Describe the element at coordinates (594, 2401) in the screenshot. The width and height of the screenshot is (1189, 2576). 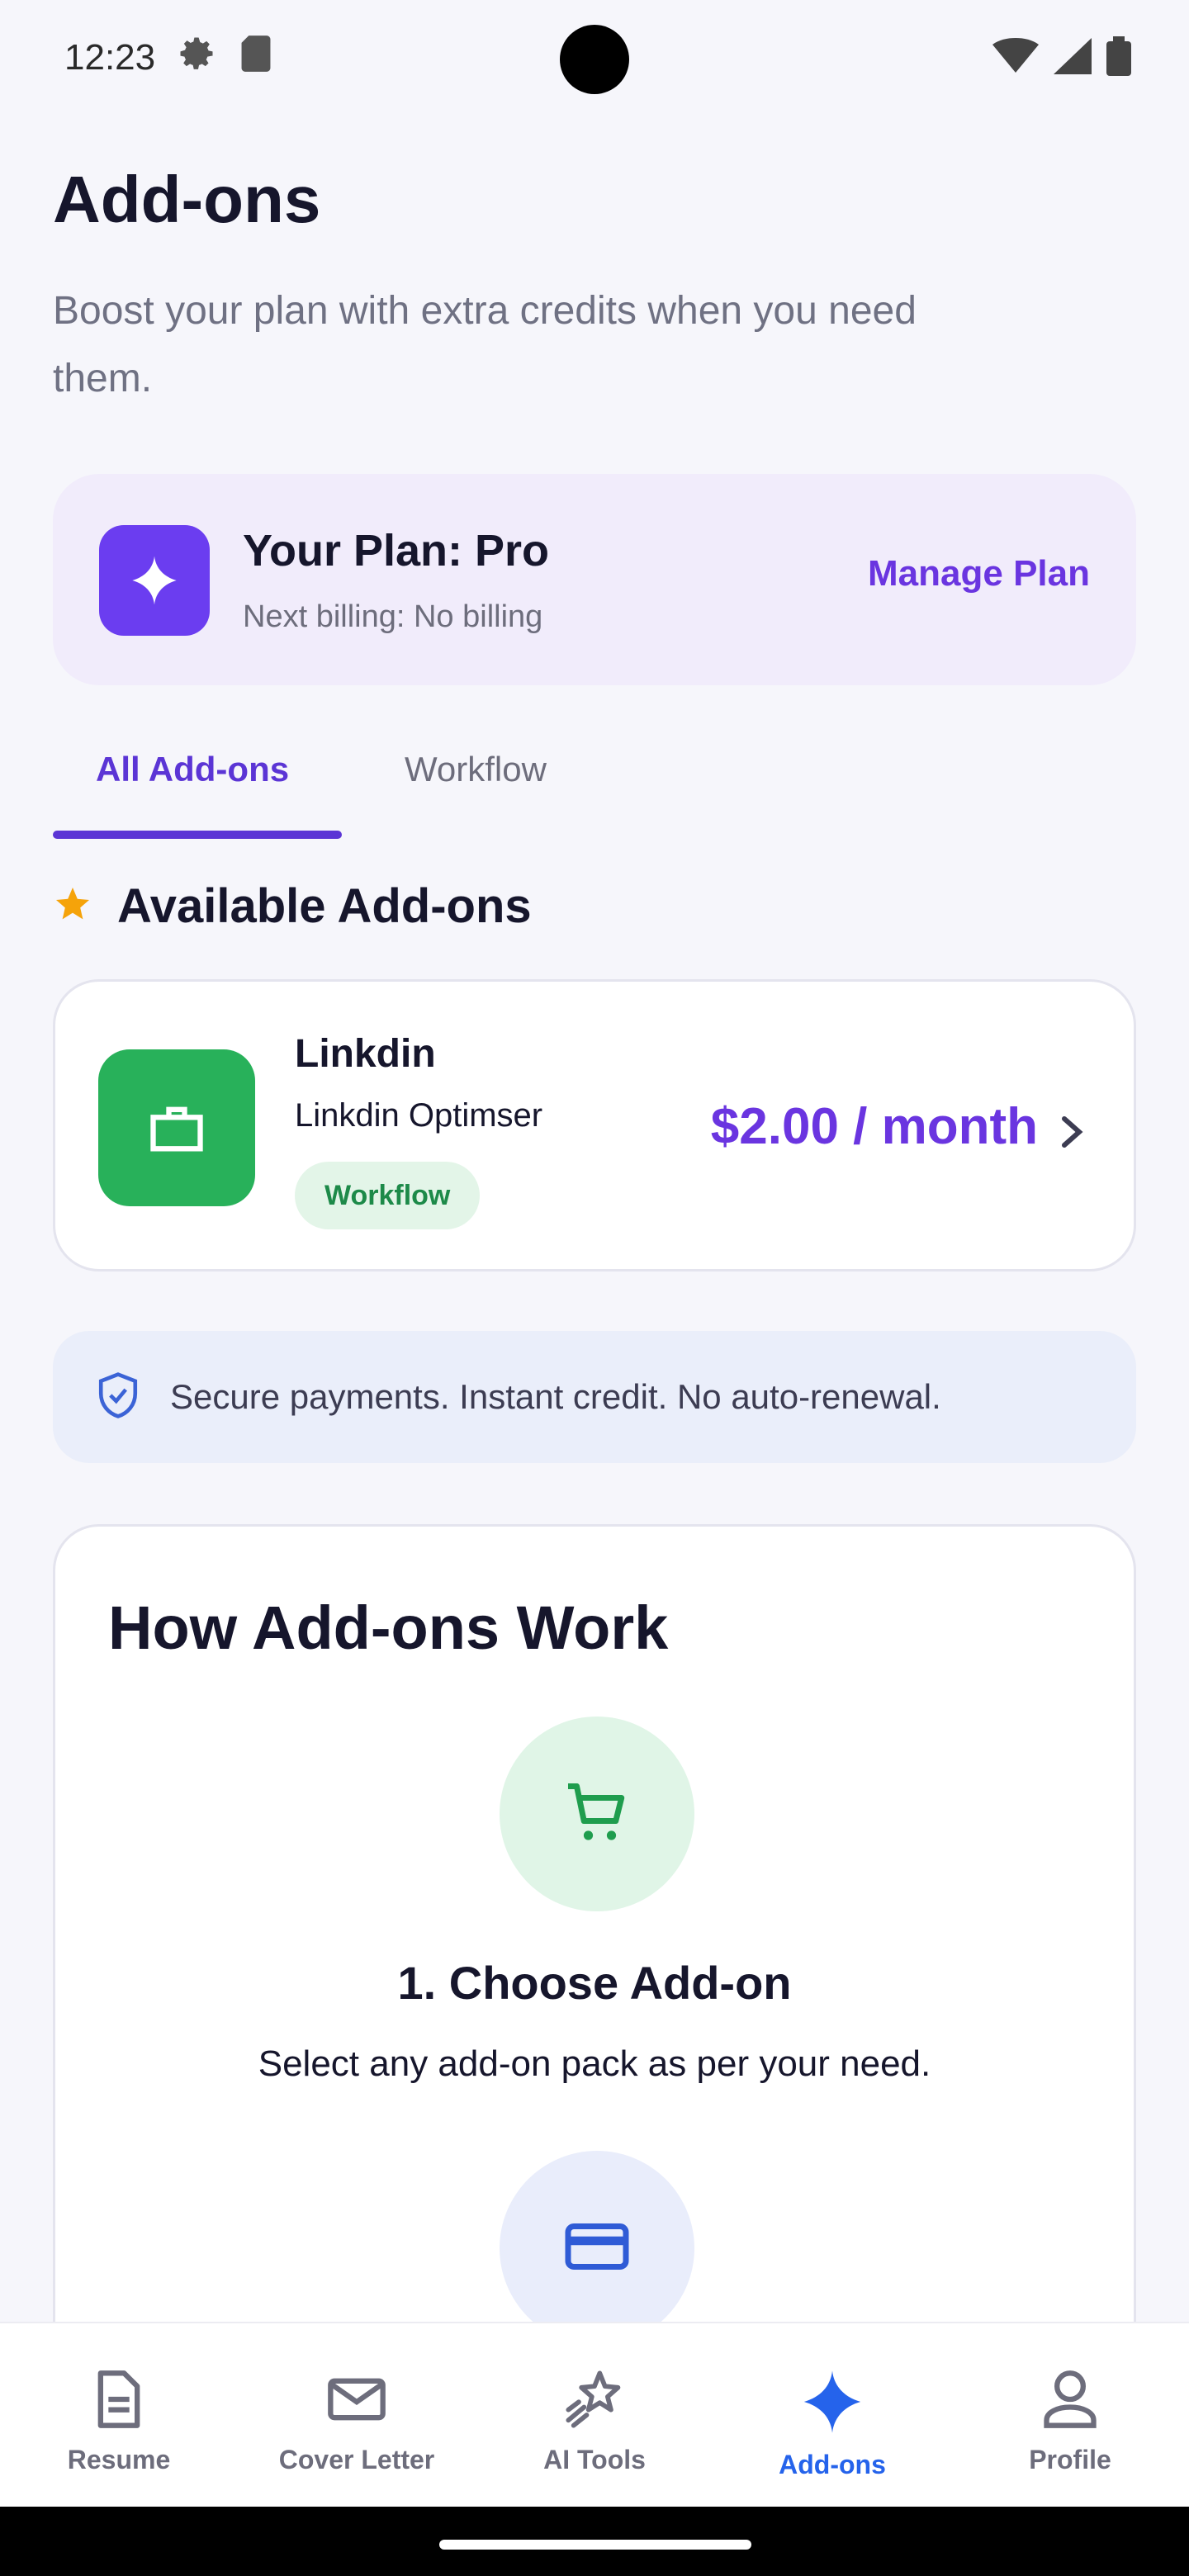
I see `sparkle-stars-icon` at that location.